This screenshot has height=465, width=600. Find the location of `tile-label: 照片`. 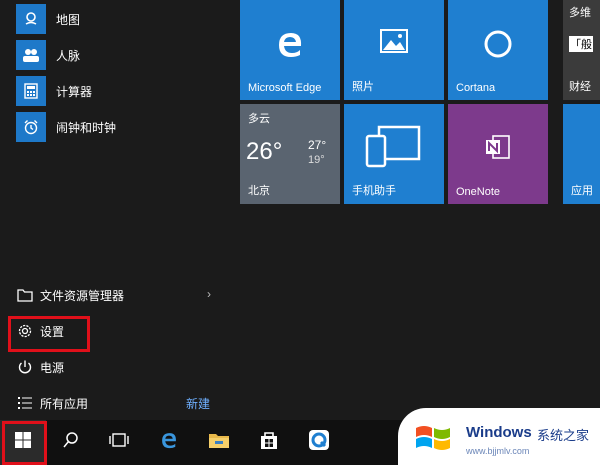

tile-label: 照片 is located at coordinates (363, 87).